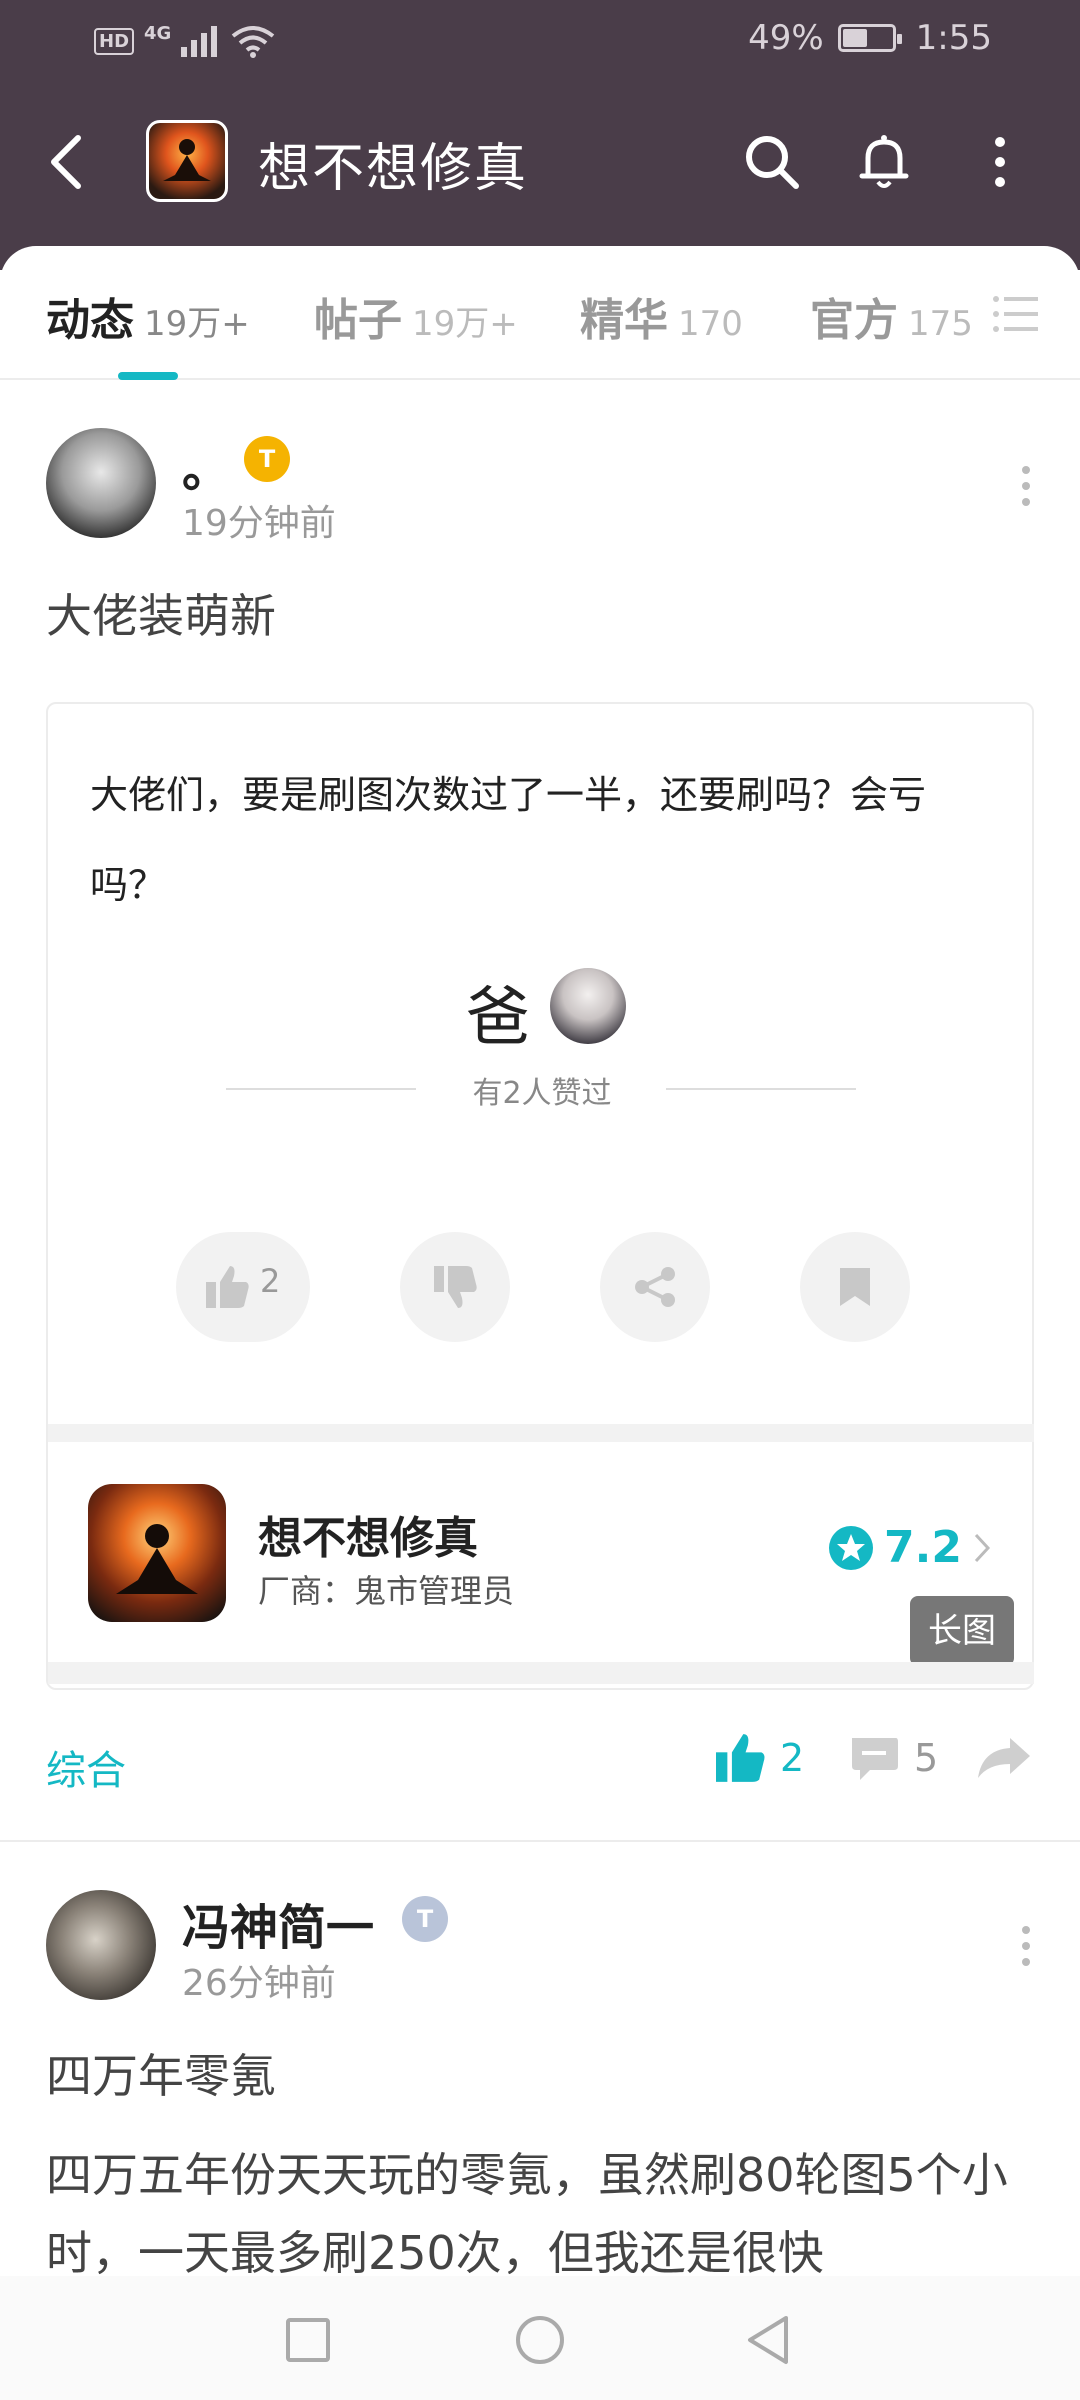 Image resolution: width=1080 pixels, height=2400 pixels. Describe the element at coordinates (498, 1018) in the screenshot. I see `liker-name: 爸` at that location.